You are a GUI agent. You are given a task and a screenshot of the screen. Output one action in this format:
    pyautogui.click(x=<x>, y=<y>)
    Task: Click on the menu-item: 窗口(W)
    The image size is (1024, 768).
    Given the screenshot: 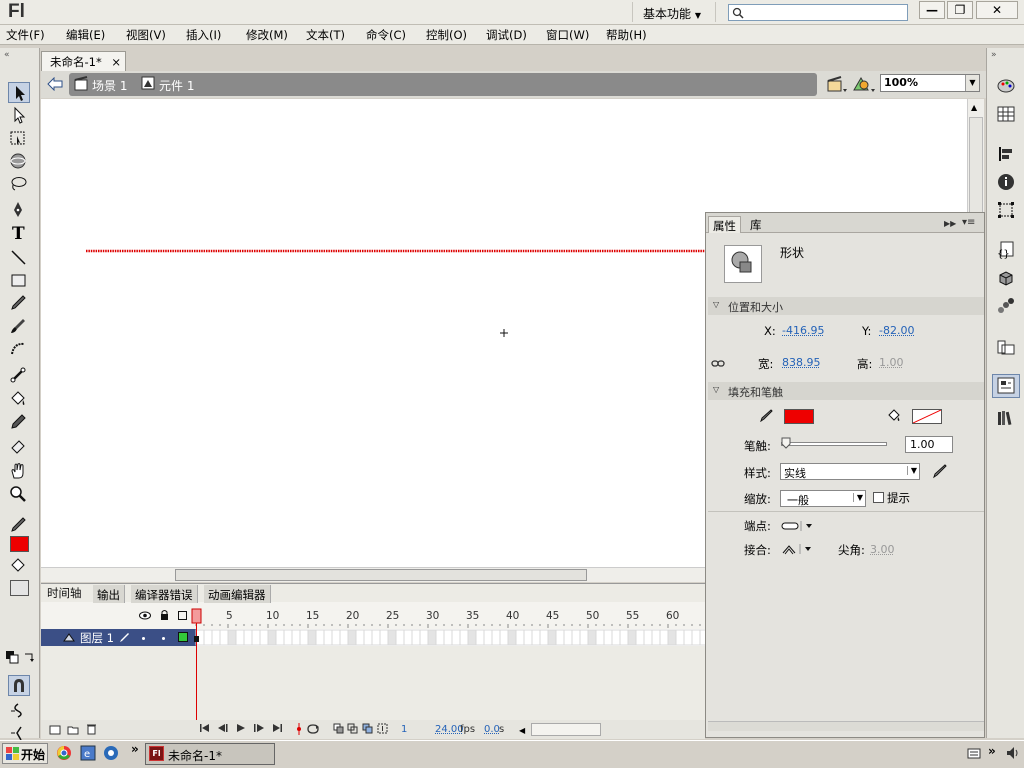 What is the action you would take?
    pyautogui.click(x=567, y=35)
    